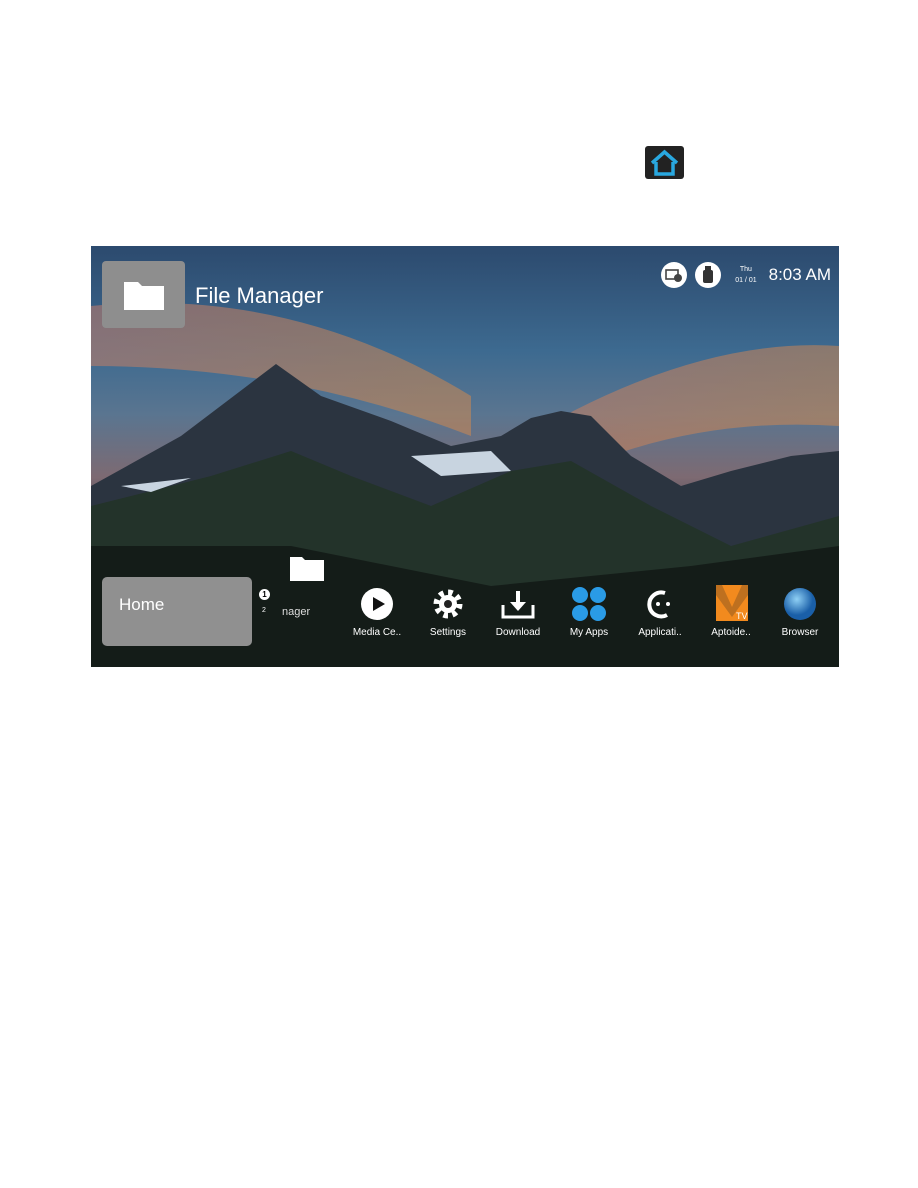 The width and height of the screenshot is (918, 1188). I want to click on applications-logo-icon, so click(658, 604).